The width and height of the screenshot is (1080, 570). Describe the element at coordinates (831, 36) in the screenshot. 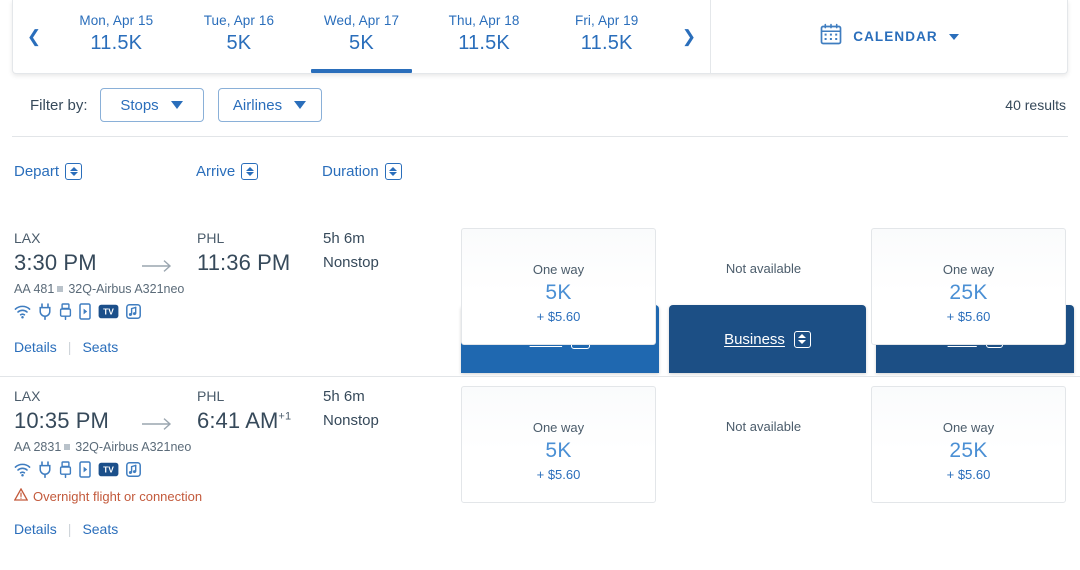

I see `calendar-icon` at that location.